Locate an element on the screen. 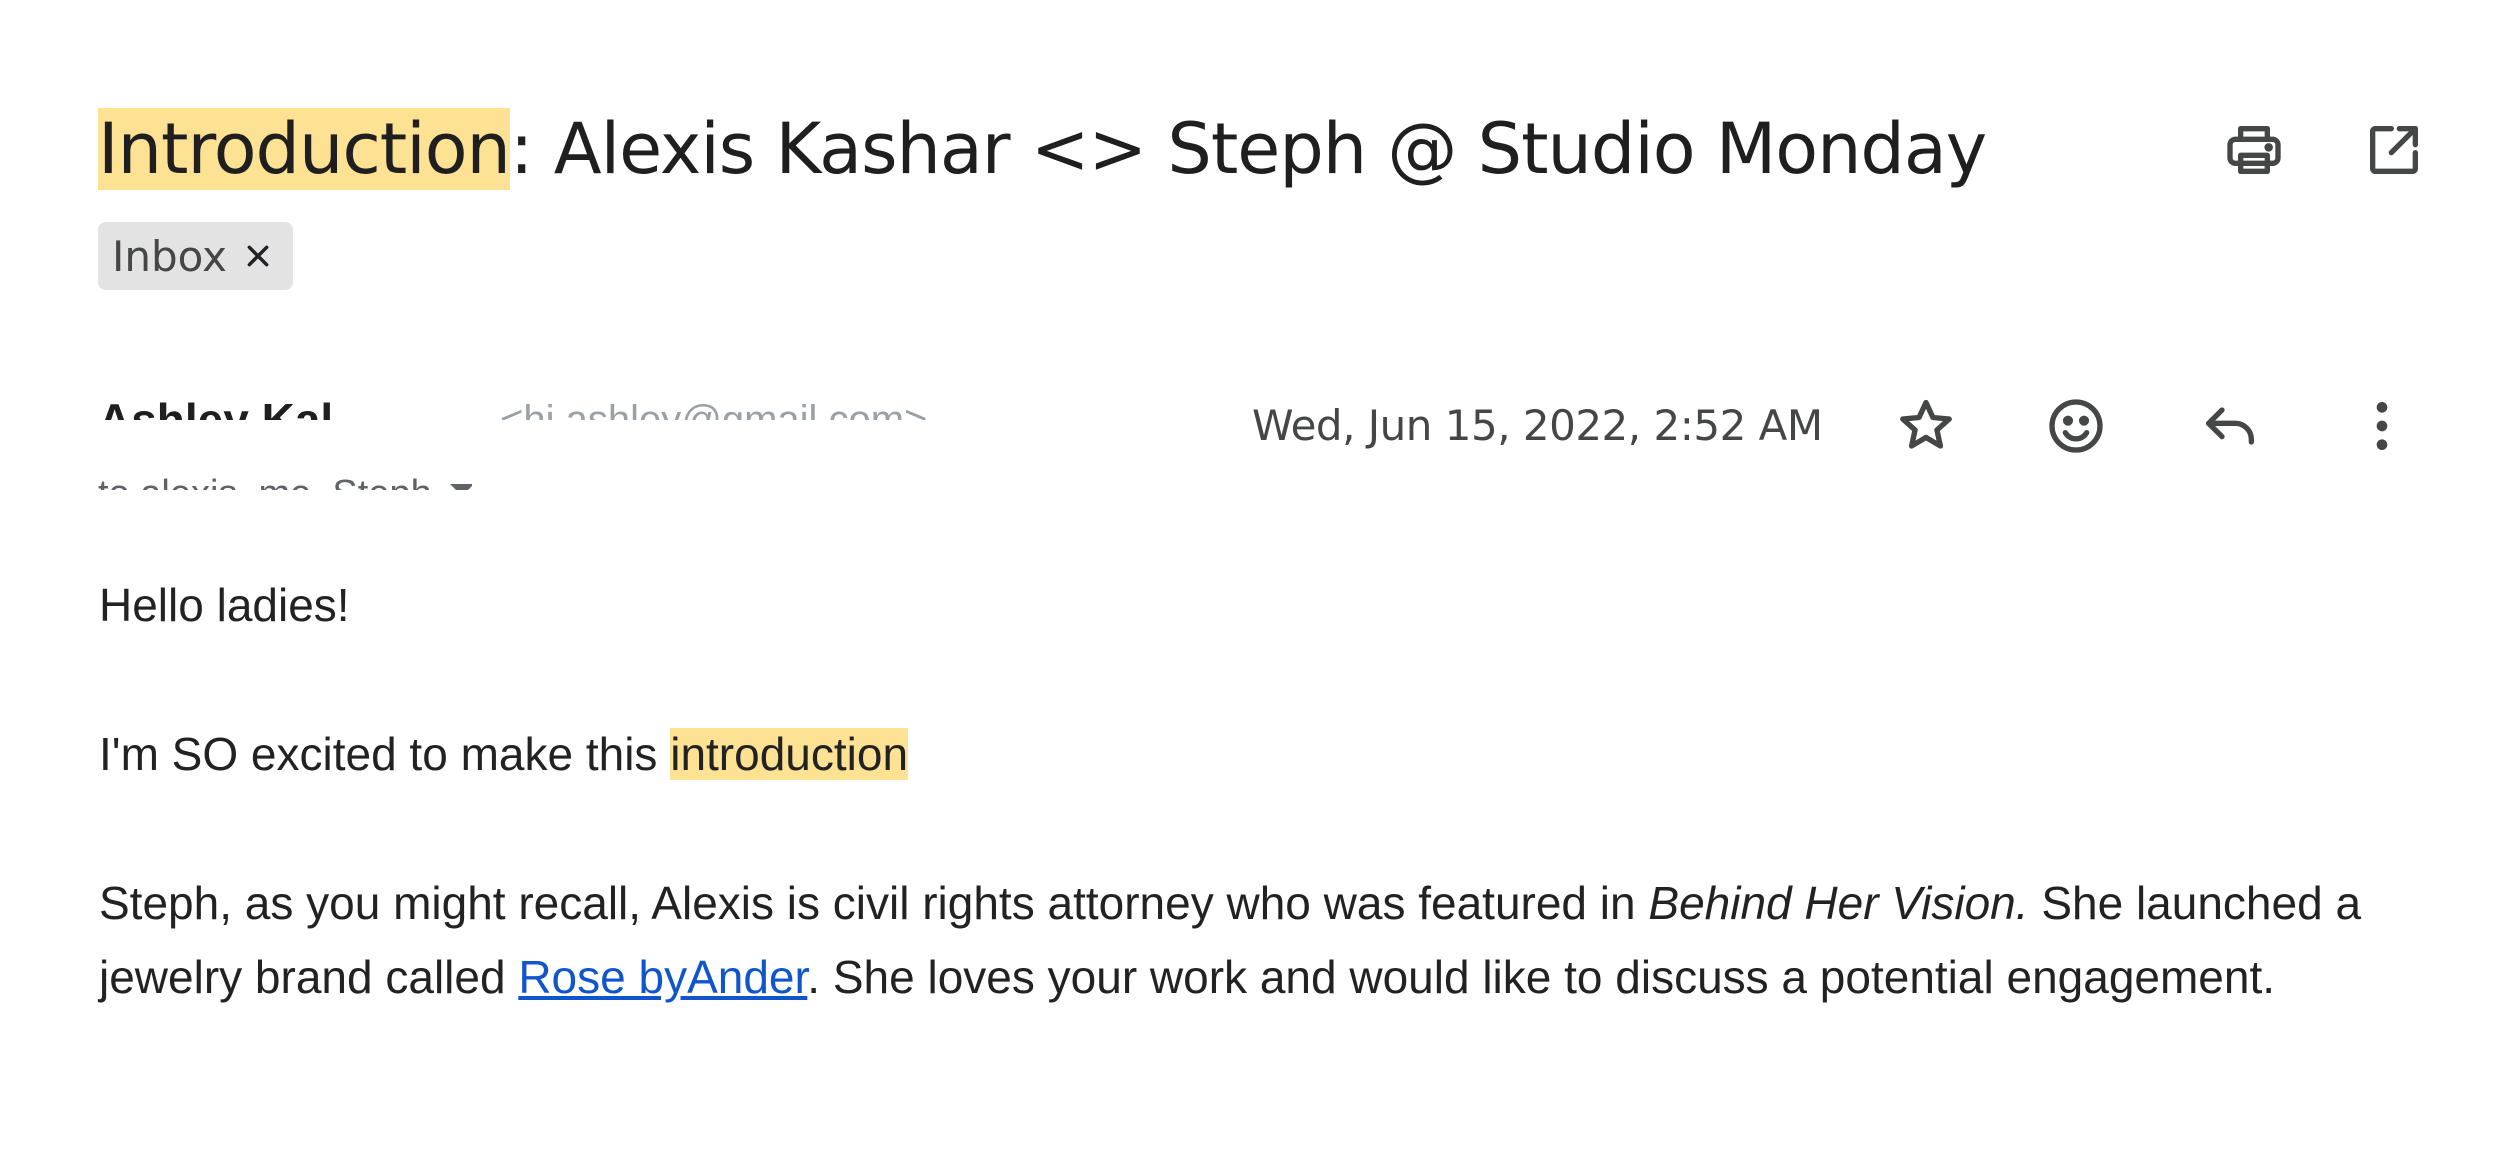 This screenshot has width=2500, height=1167. search-highlight: introduction is located at coordinates (789, 754).